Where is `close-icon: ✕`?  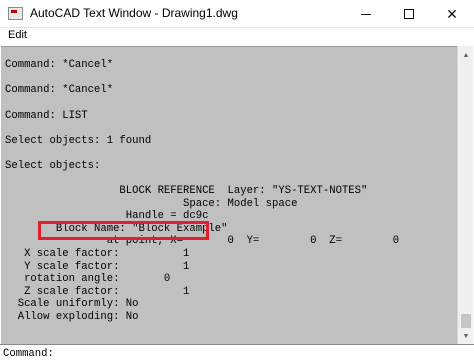 close-icon: ✕ is located at coordinates (452, 13).